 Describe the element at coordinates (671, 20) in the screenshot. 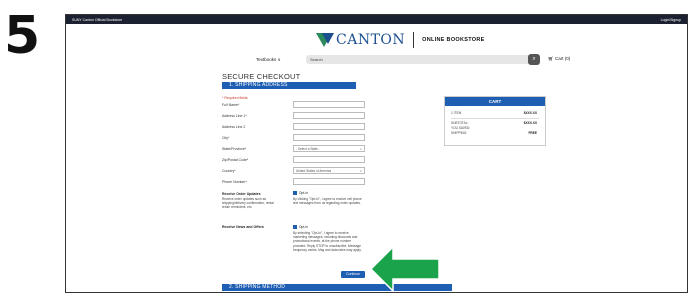

I see `login-signup-link: Login/Signup` at that location.